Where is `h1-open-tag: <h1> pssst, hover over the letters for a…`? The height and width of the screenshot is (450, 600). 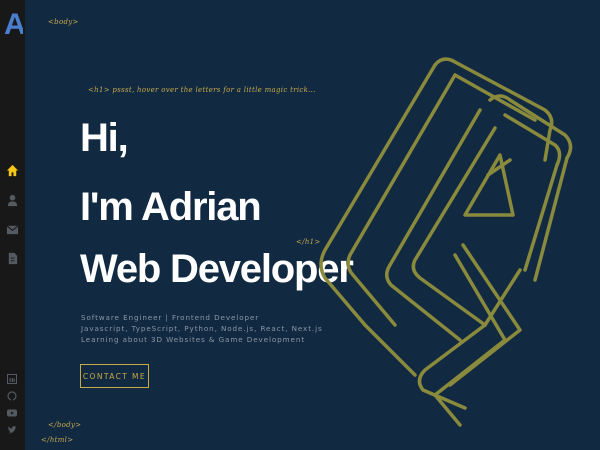 h1-open-tag: <h1> pssst, hover over the letters for a… is located at coordinates (202, 90).